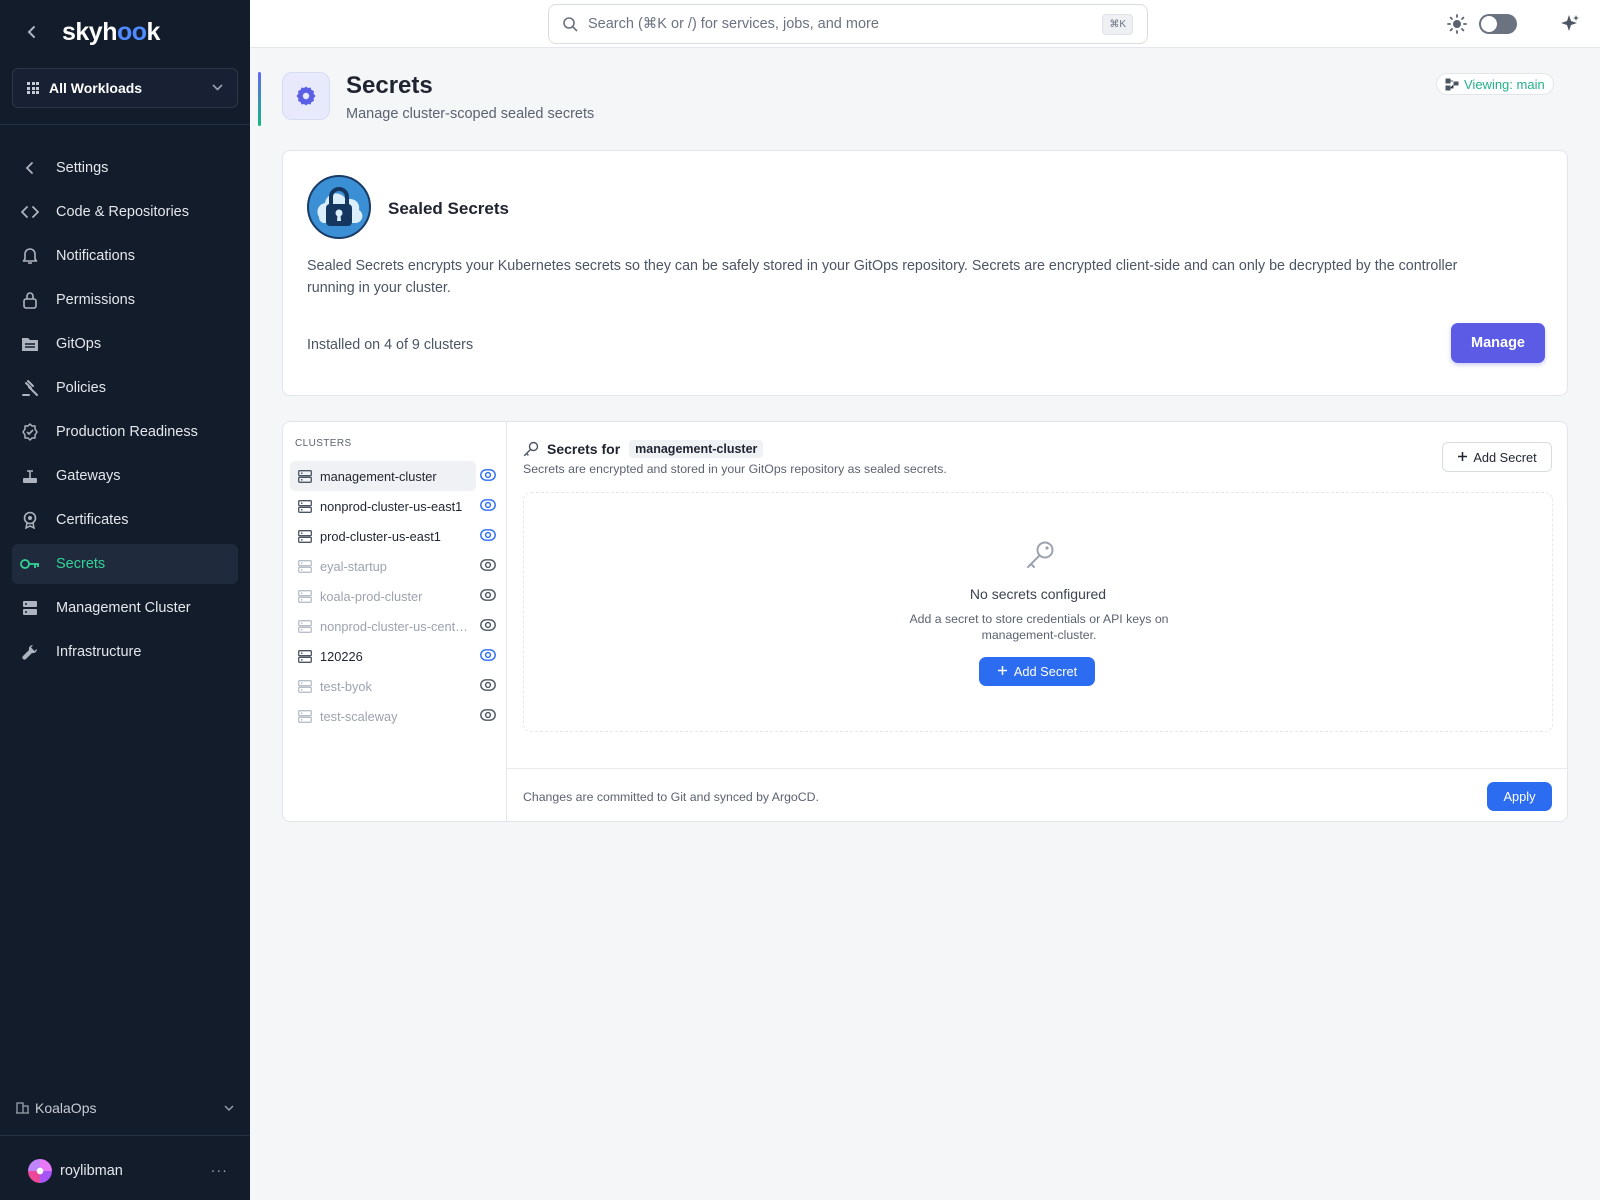  Describe the element at coordinates (30, 432) in the screenshot. I see `badge-check-icon` at that location.